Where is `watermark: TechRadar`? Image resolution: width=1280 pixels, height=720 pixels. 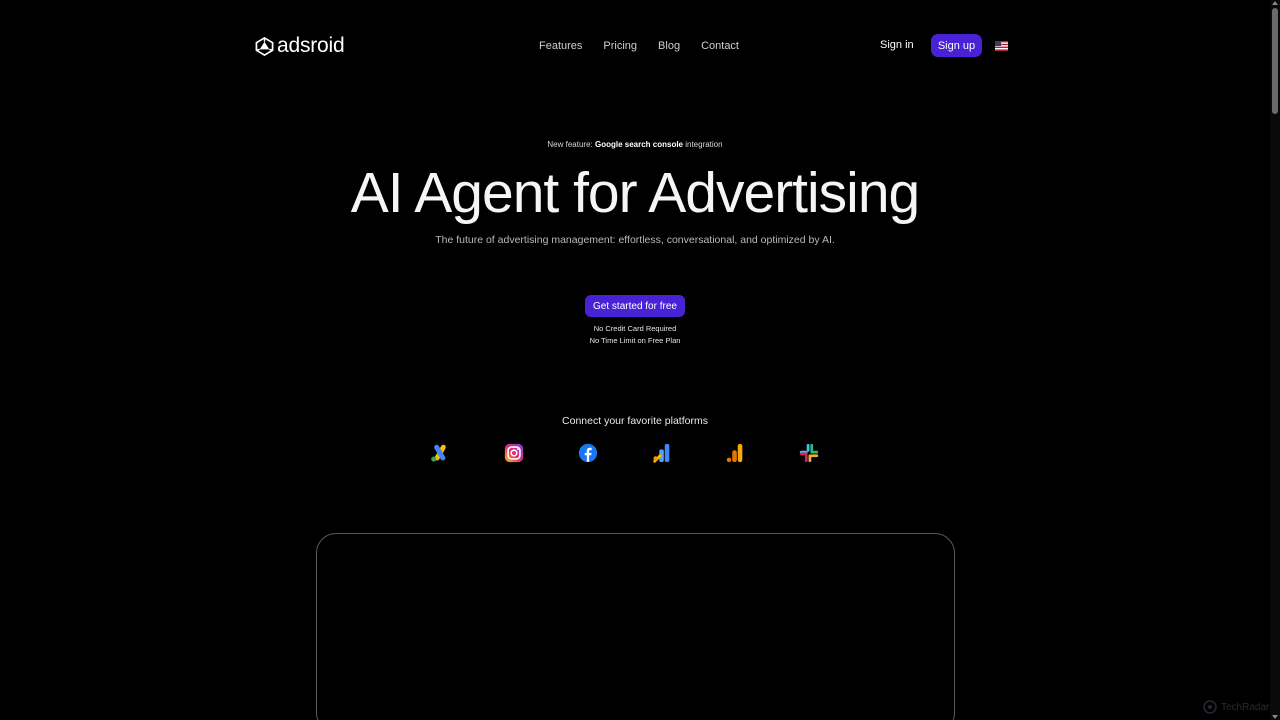
watermark: TechRadar is located at coordinates (1236, 707).